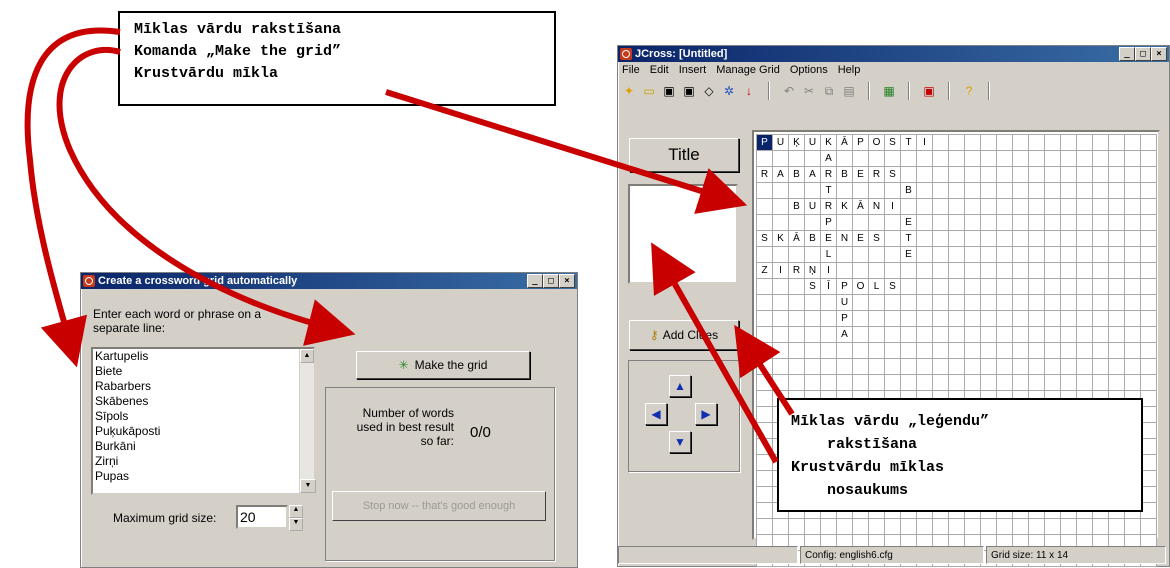  Describe the element at coordinates (828, 206) in the screenshot. I see `grid-cell: R` at that location.